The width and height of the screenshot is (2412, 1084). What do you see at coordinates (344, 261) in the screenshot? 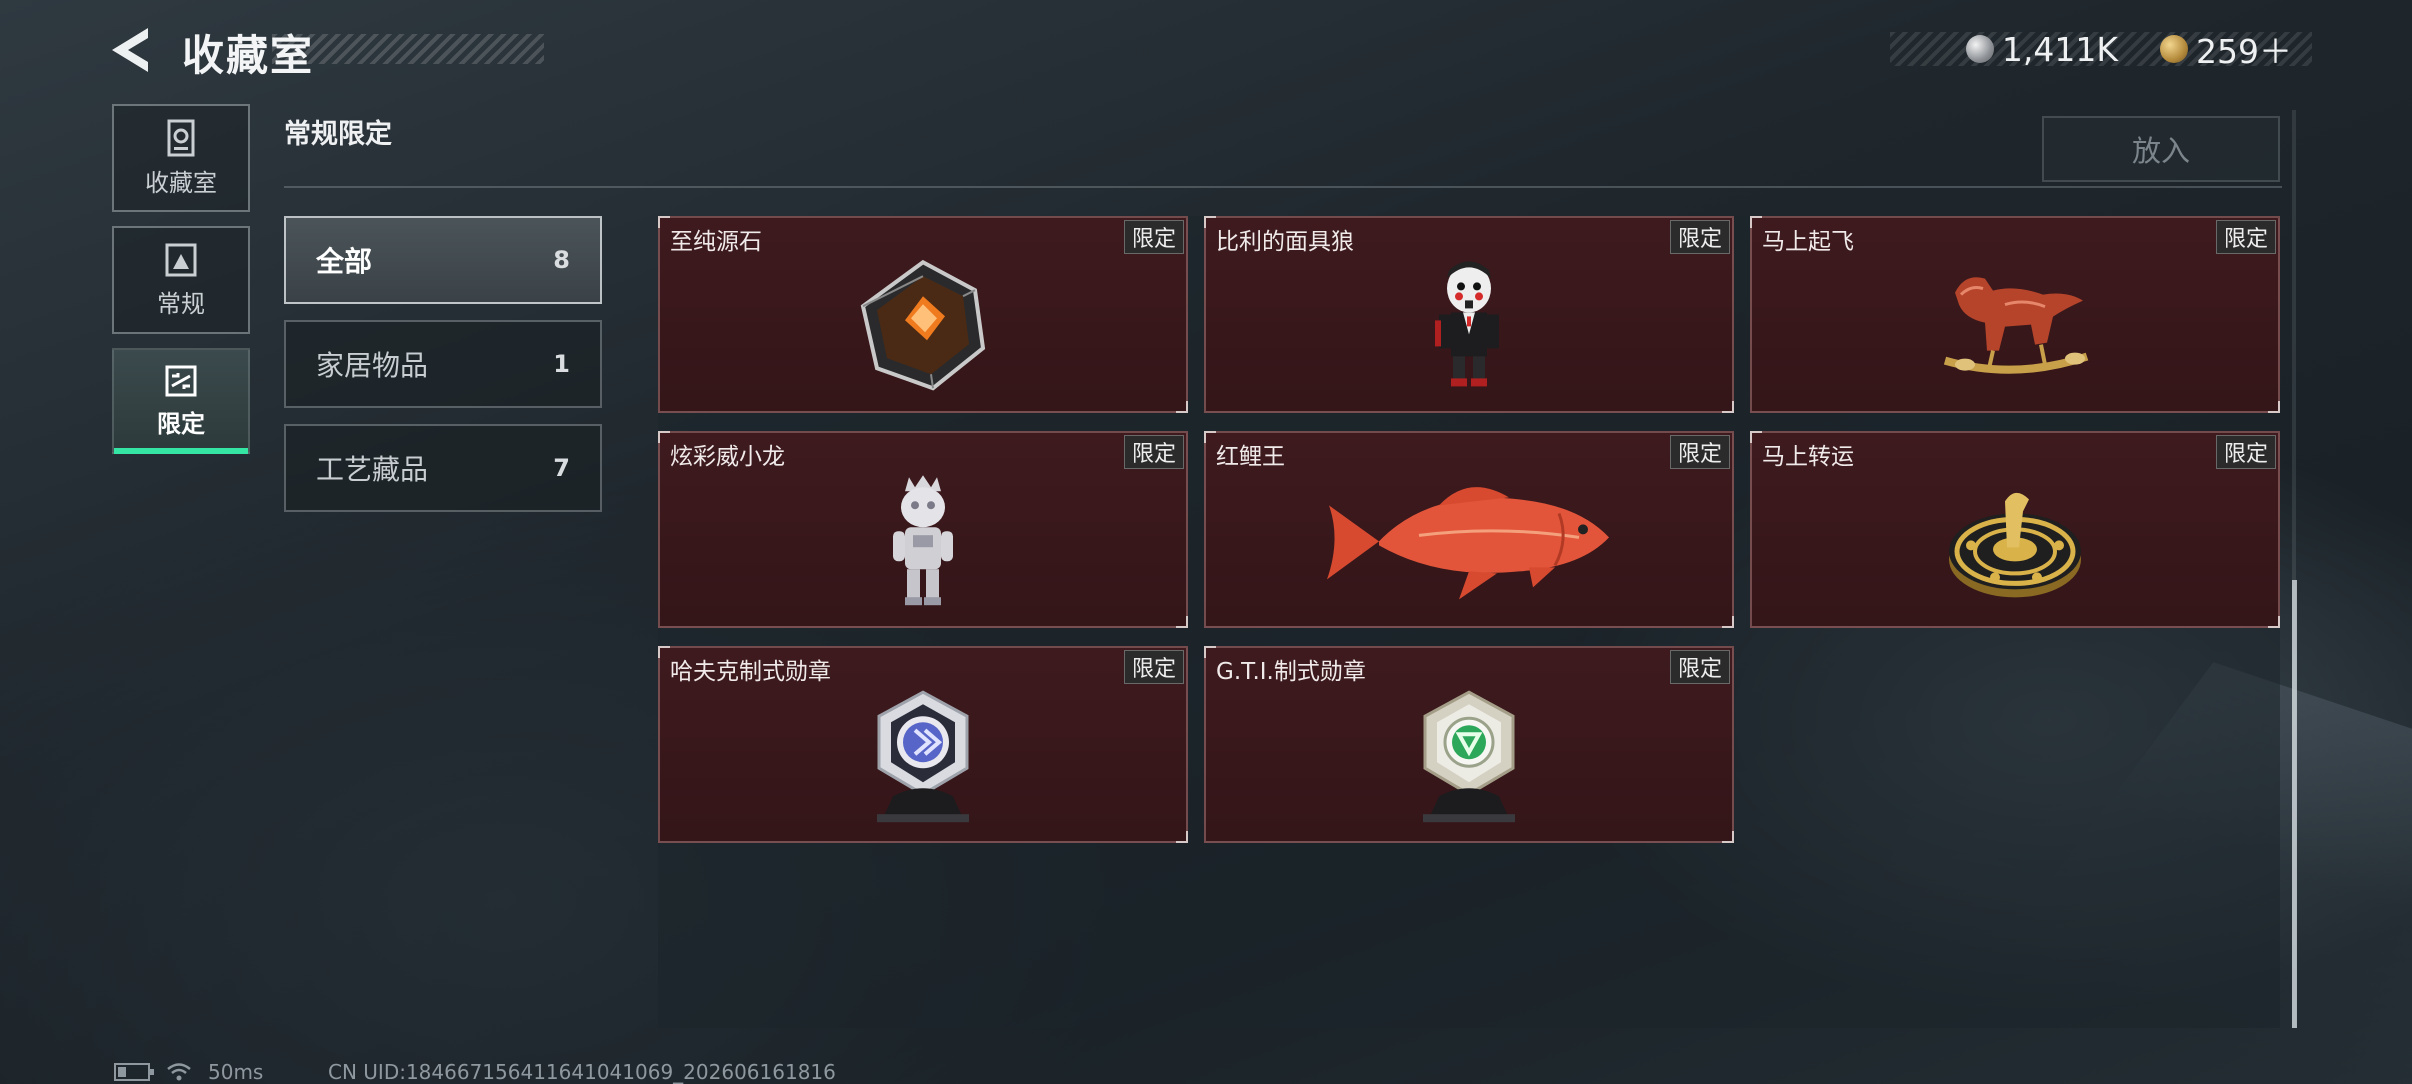
I see `category-name: 全部` at bounding box center [344, 261].